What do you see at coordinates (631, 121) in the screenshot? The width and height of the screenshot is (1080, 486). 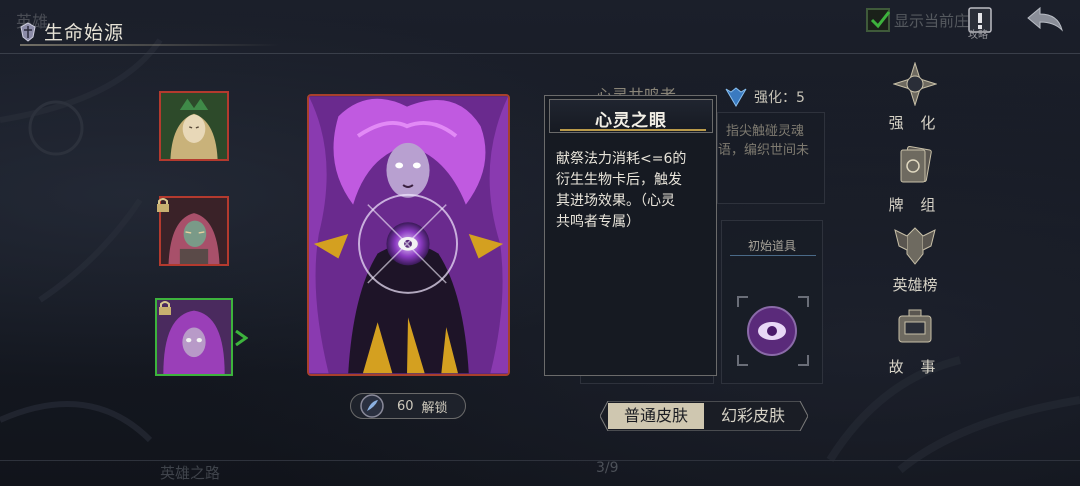 I see `tooltip-title: 心灵之眼` at bounding box center [631, 121].